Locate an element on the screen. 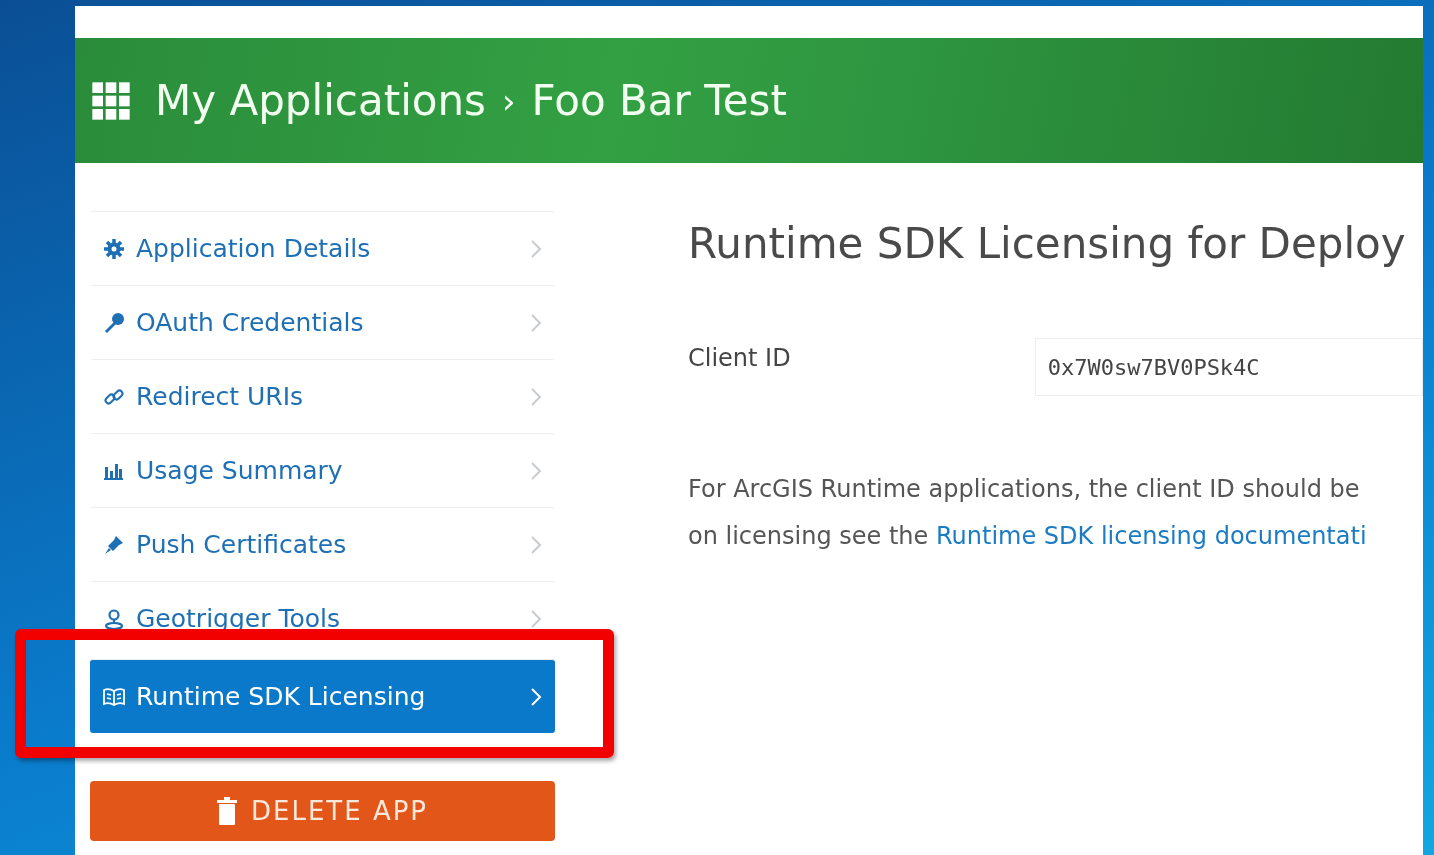  info-paragraph: For ArcGIS Runtime applications, the client ID should be on licensing see the Runtime SDK licensing documentati is located at coordinates (1028, 513).